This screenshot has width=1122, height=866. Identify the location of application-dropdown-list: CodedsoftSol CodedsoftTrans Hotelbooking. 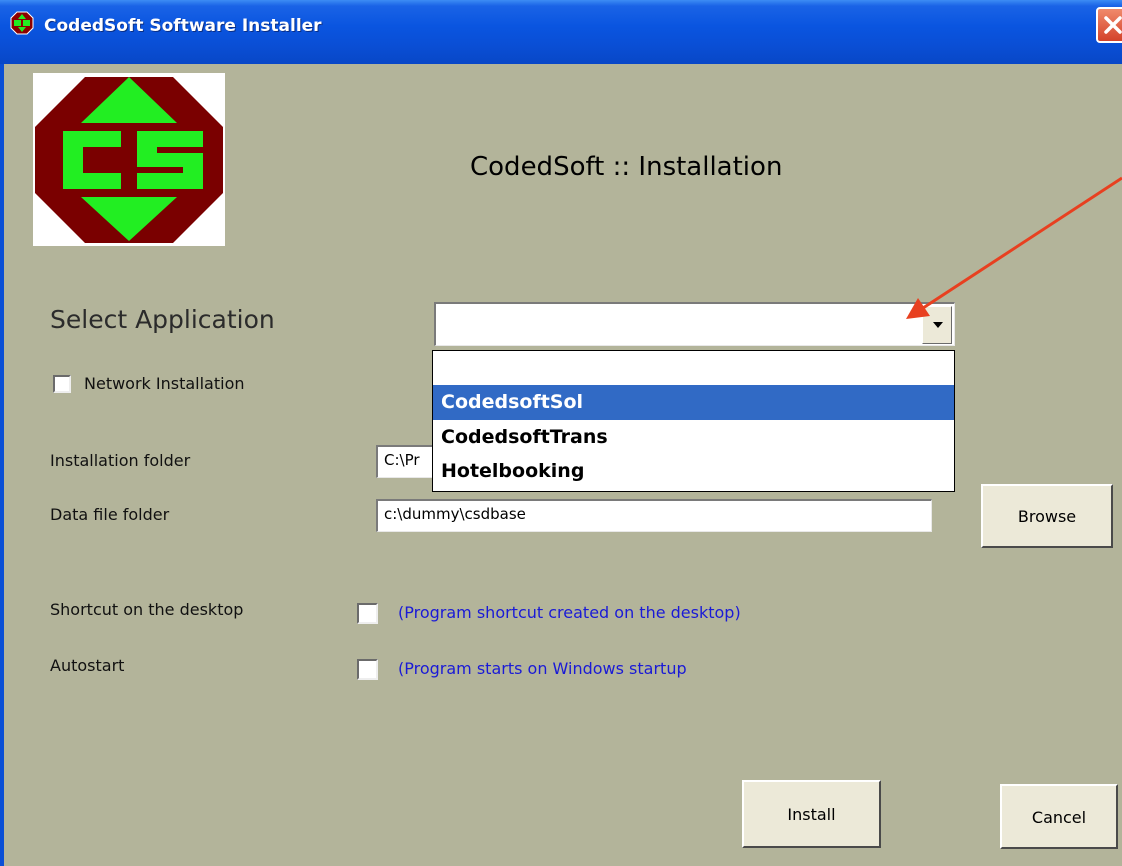
(693, 421).